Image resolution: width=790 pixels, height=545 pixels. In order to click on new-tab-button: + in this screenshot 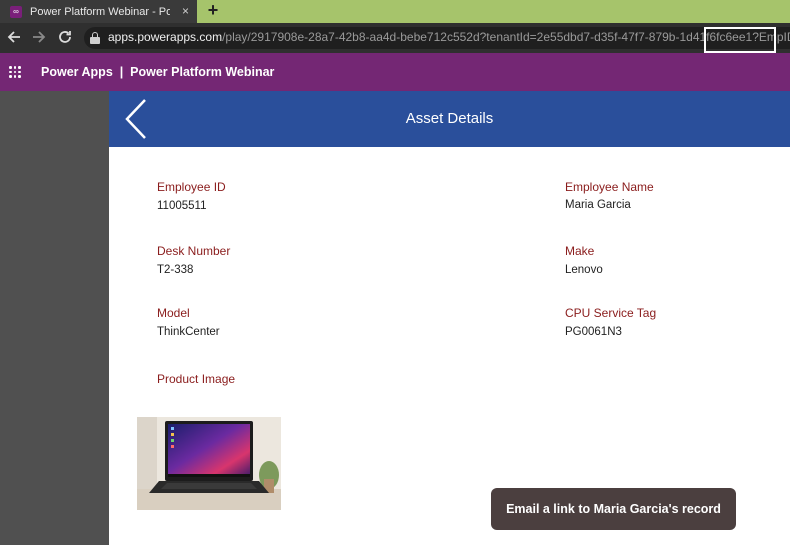, I will do `click(213, 11)`.